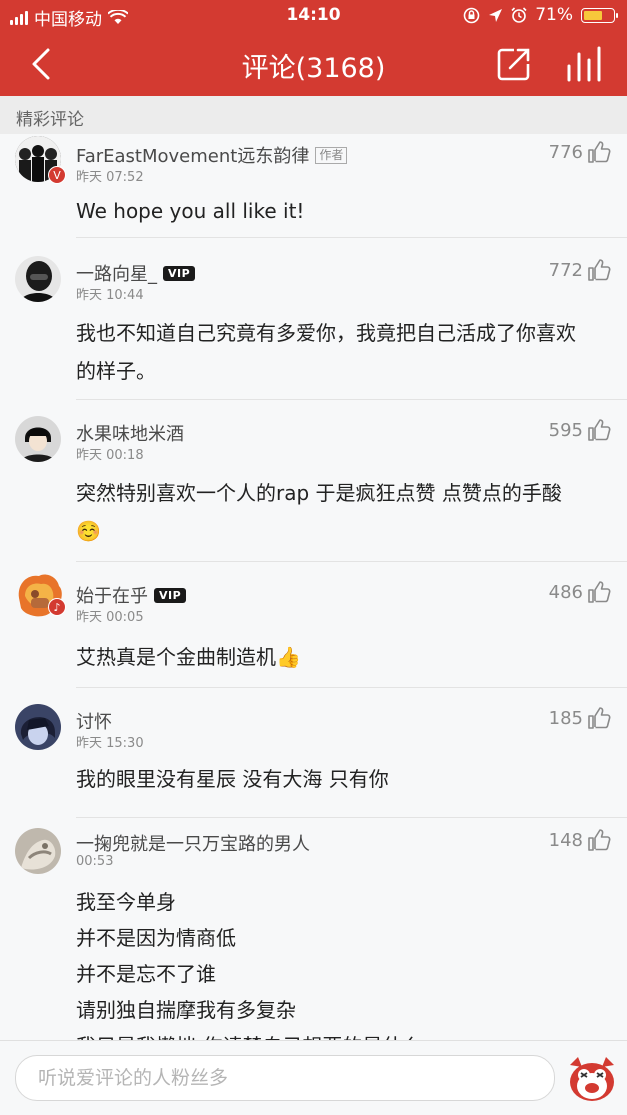 This screenshot has height=1115, width=627. I want to click on author-tag: 作者, so click(331, 155).